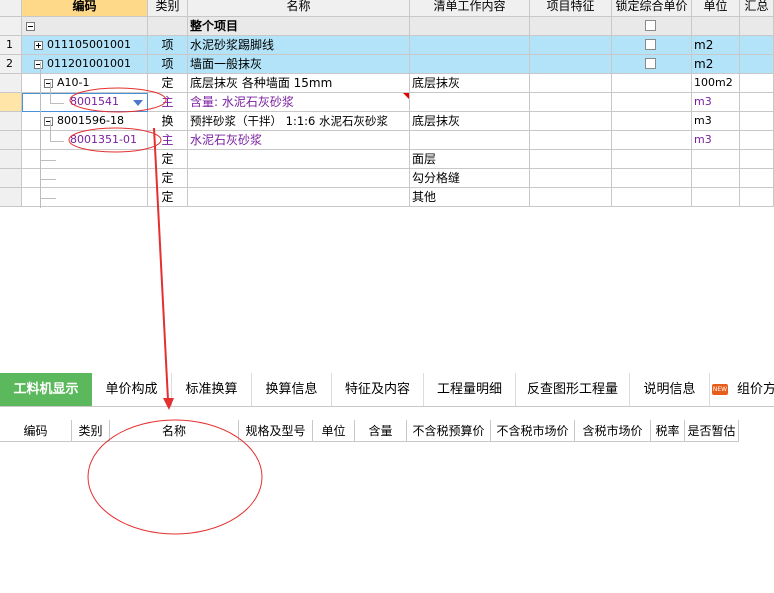  Describe the element at coordinates (668, 431) in the screenshot. I see `col-tax-rate: 税率` at that location.